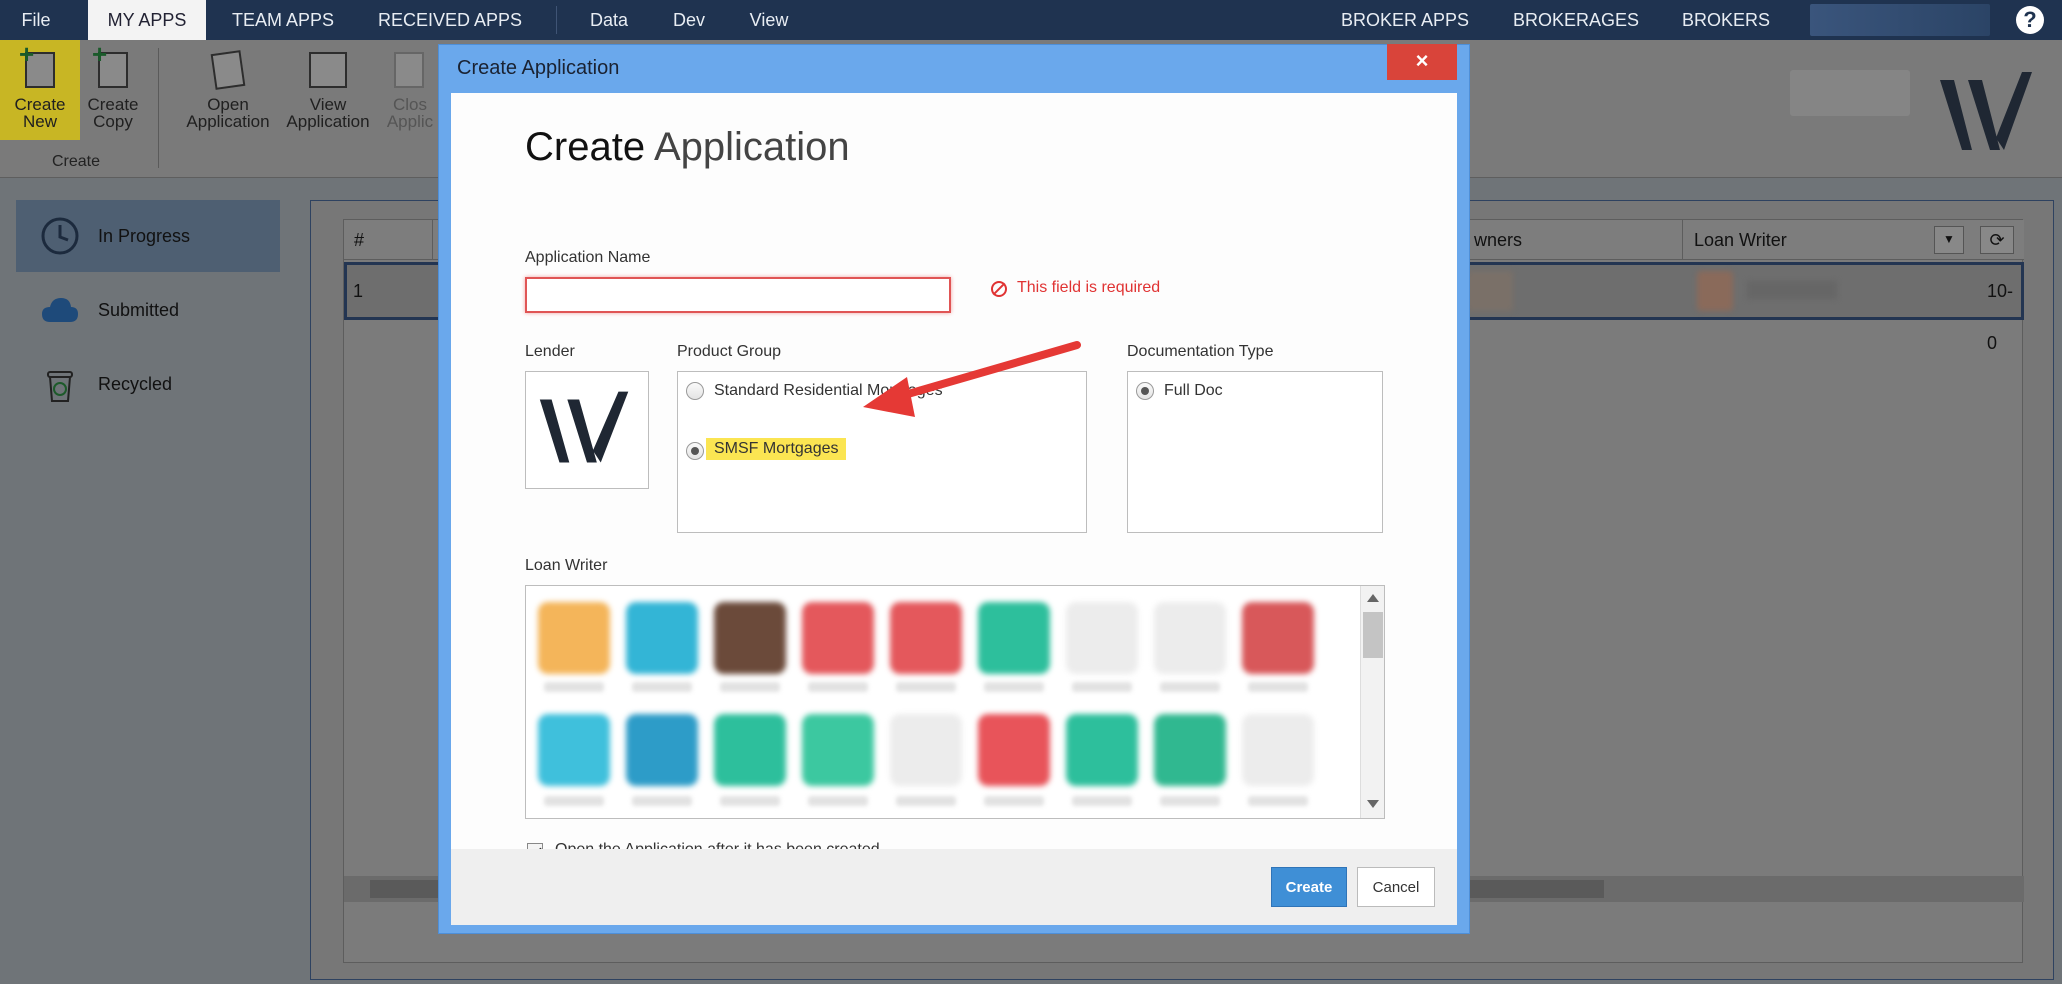 This screenshot has height=984, width=2062. I want to click on owner-avatar, so click(1490, 291).